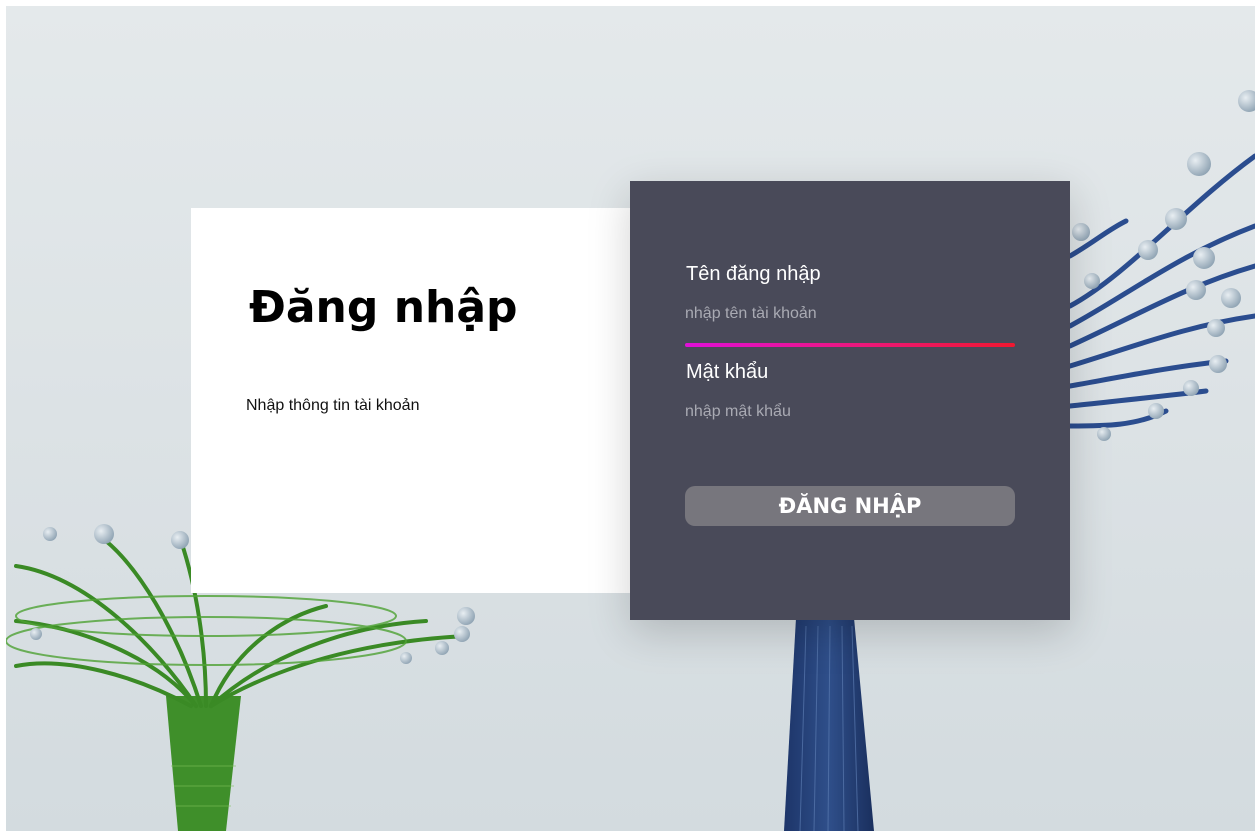 This screenshot has height=831, width=1255. Describe the element at coordinates (850, 506) in the screenshot. I see `login-button: ĐĂNG NHẬP` at that location.